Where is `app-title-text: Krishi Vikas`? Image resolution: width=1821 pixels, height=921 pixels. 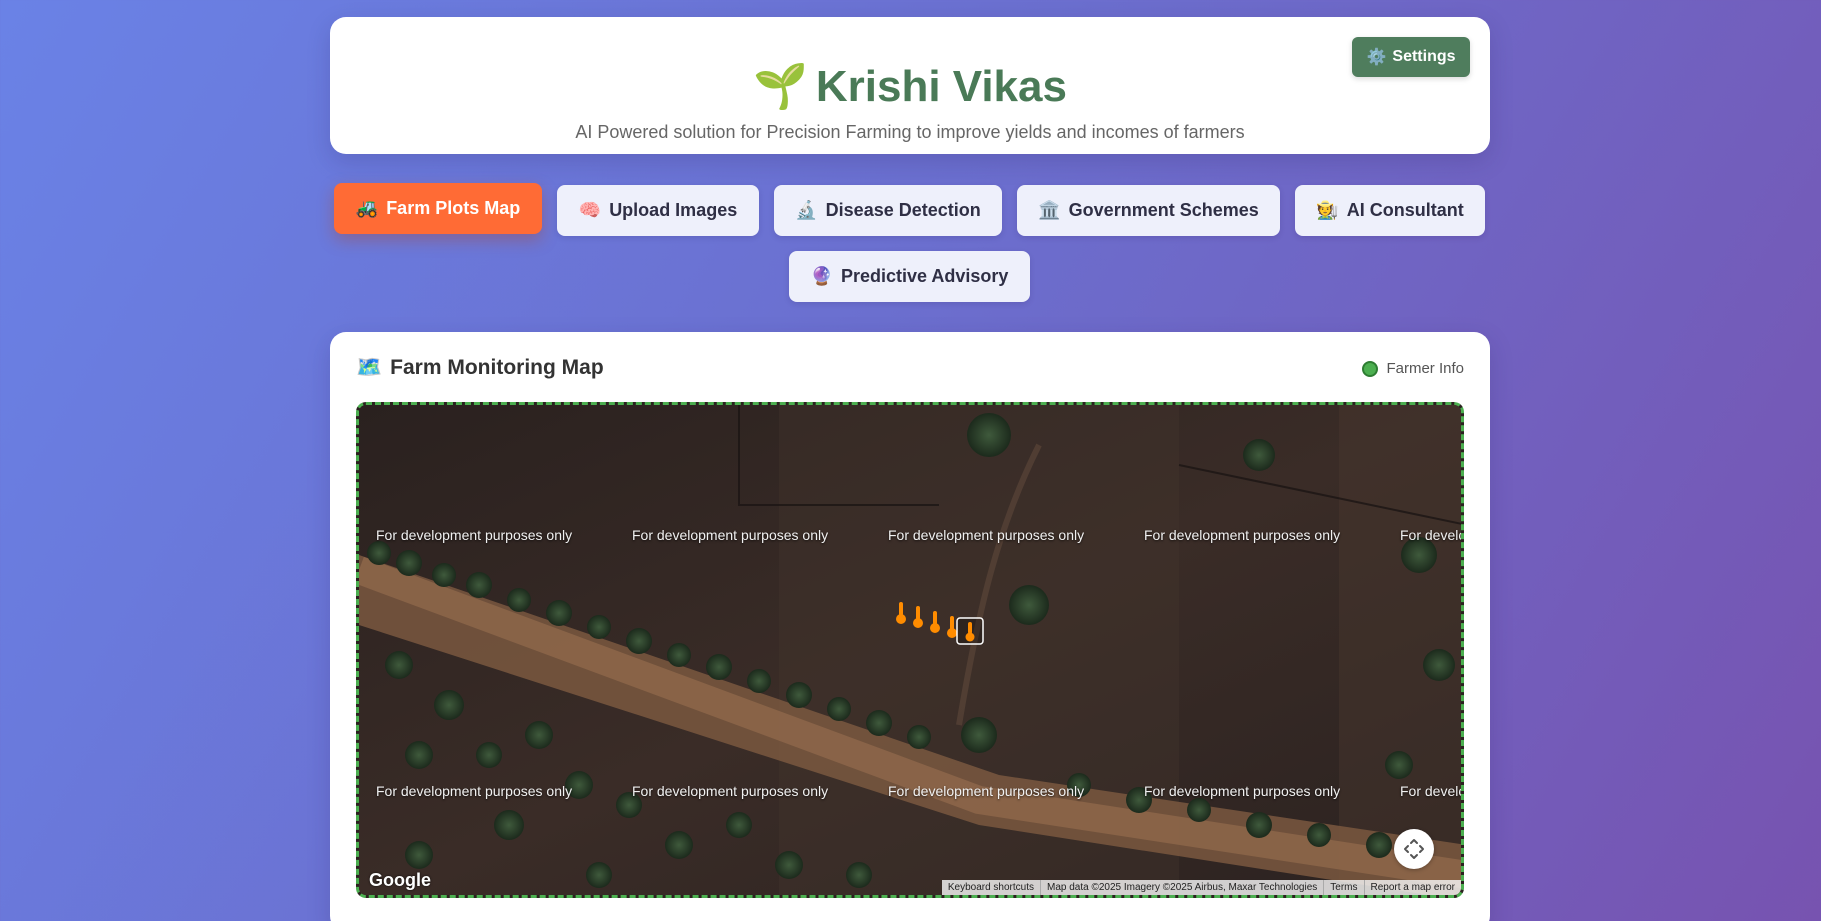
app-title-text: Krishi Vikas is located at coordinates (941, 86).